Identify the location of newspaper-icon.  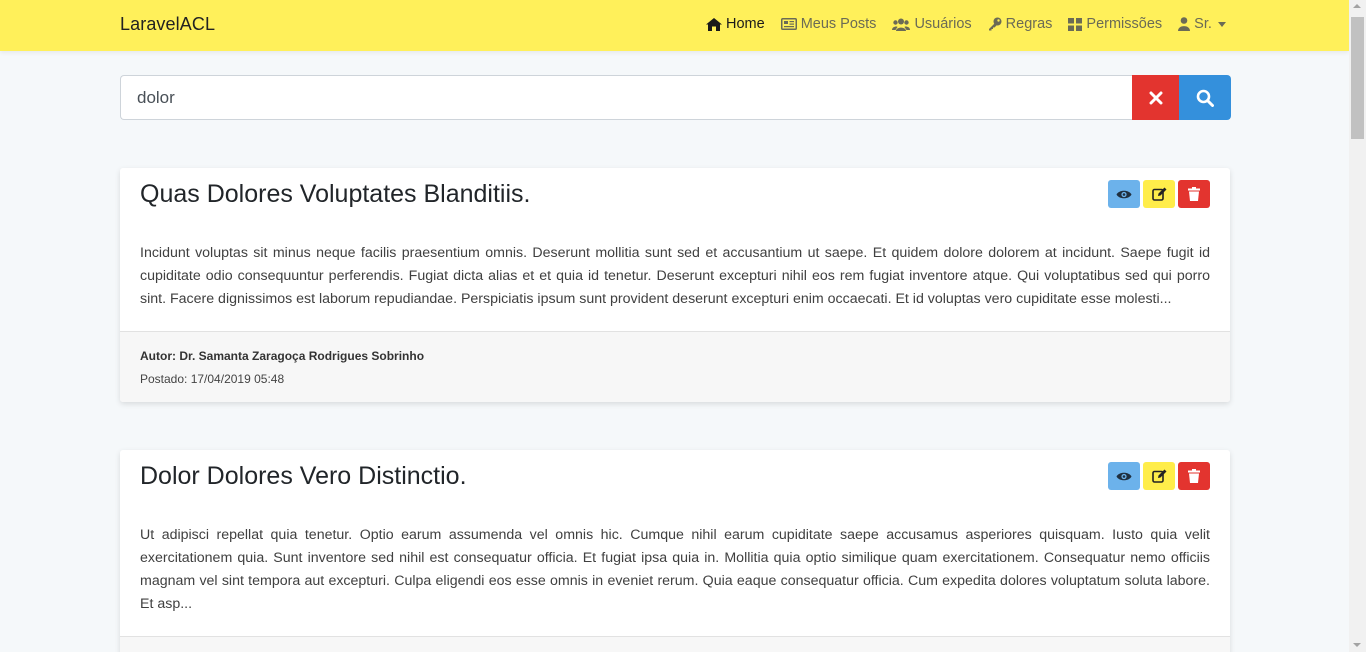
(788, 24).